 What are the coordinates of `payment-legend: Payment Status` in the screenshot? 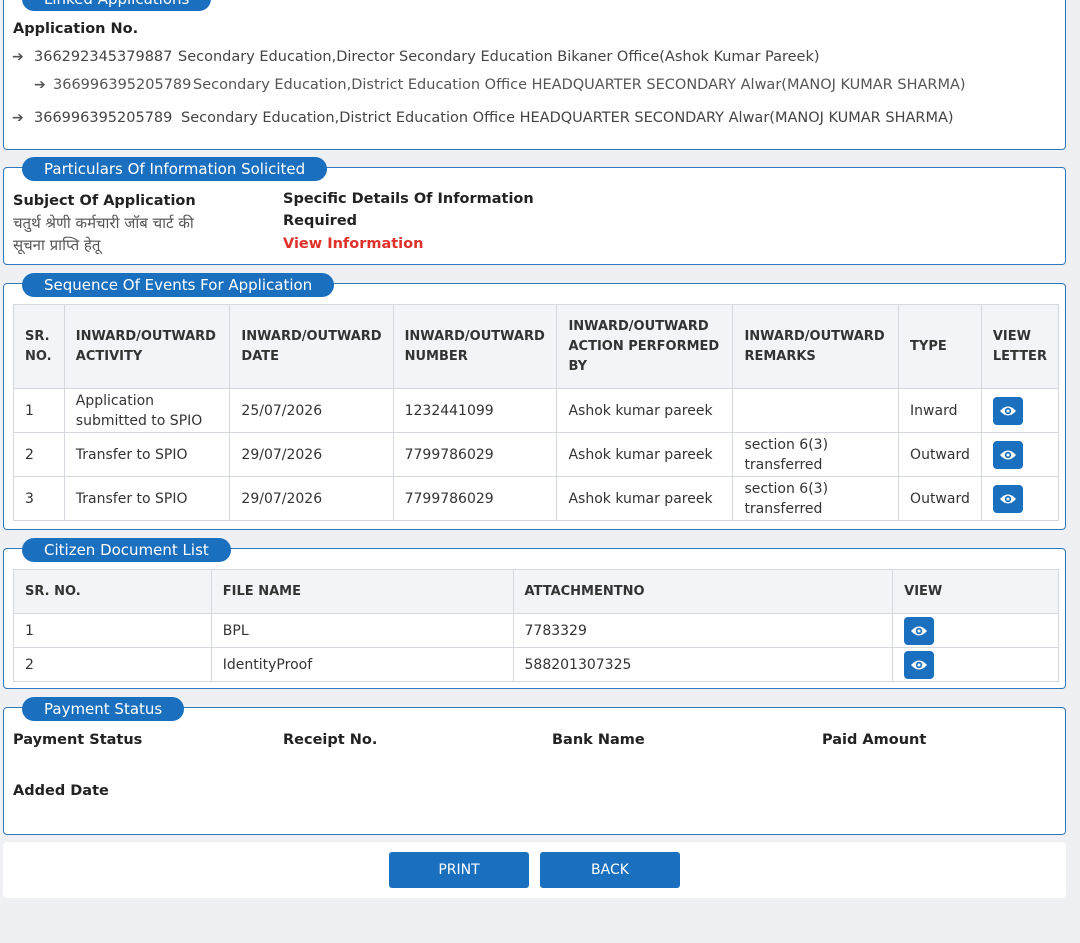 It's located at (103, 709).